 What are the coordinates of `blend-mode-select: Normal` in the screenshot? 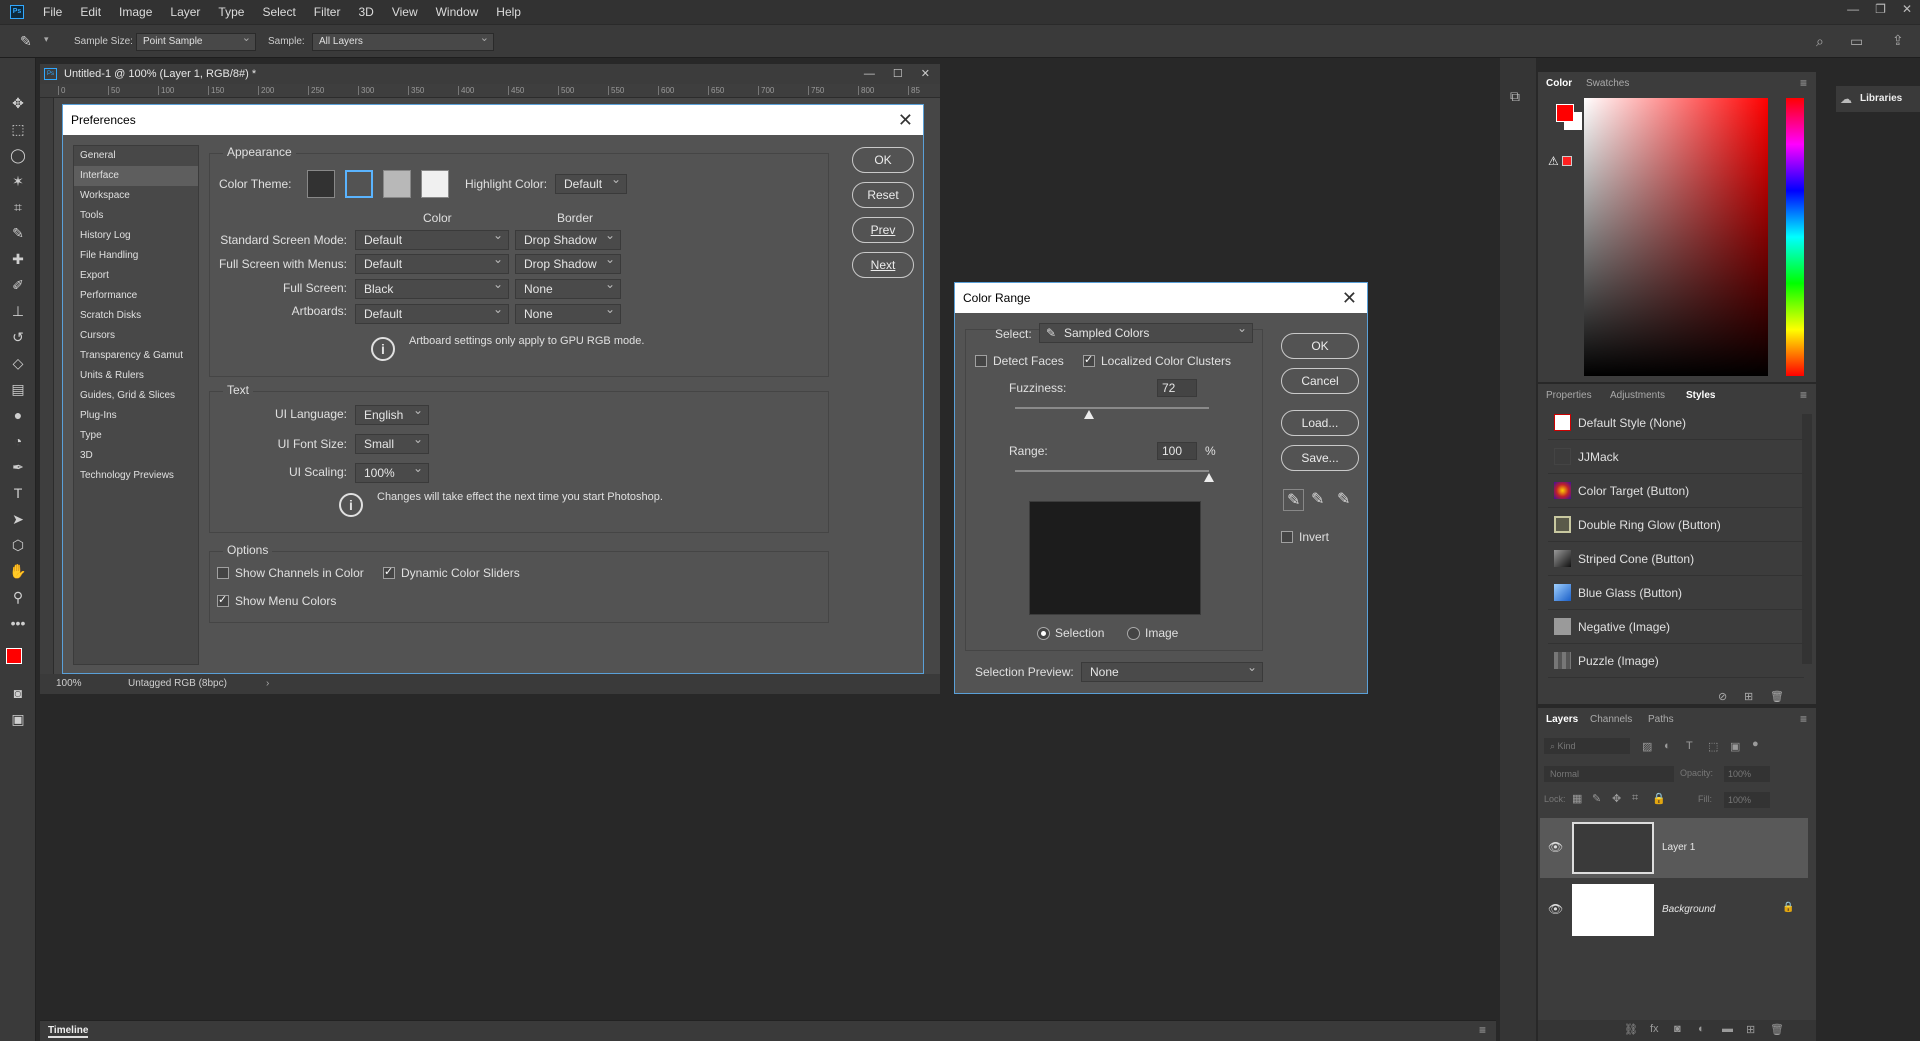 It's located at (1609, 774).